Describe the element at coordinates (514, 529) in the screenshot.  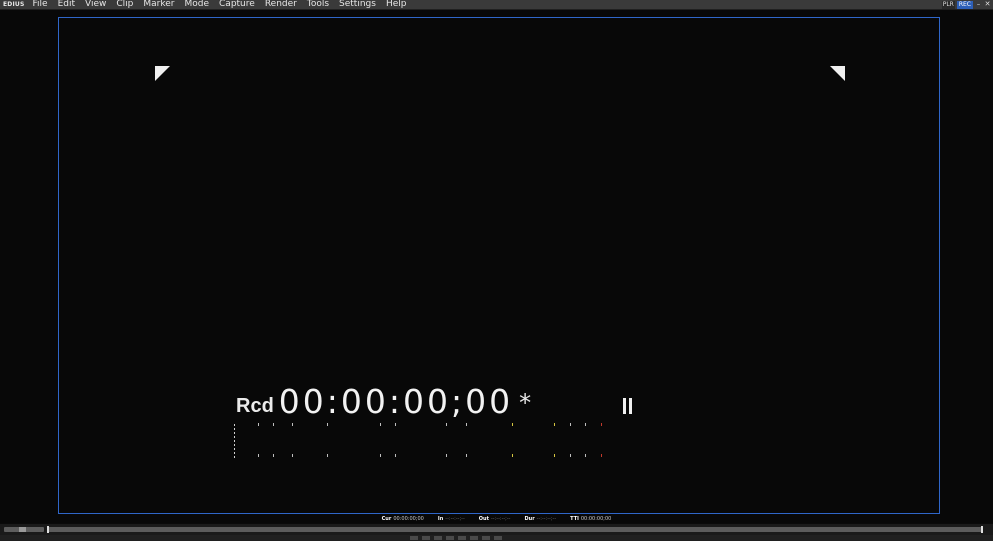
I see `position-slider-track` at that location.